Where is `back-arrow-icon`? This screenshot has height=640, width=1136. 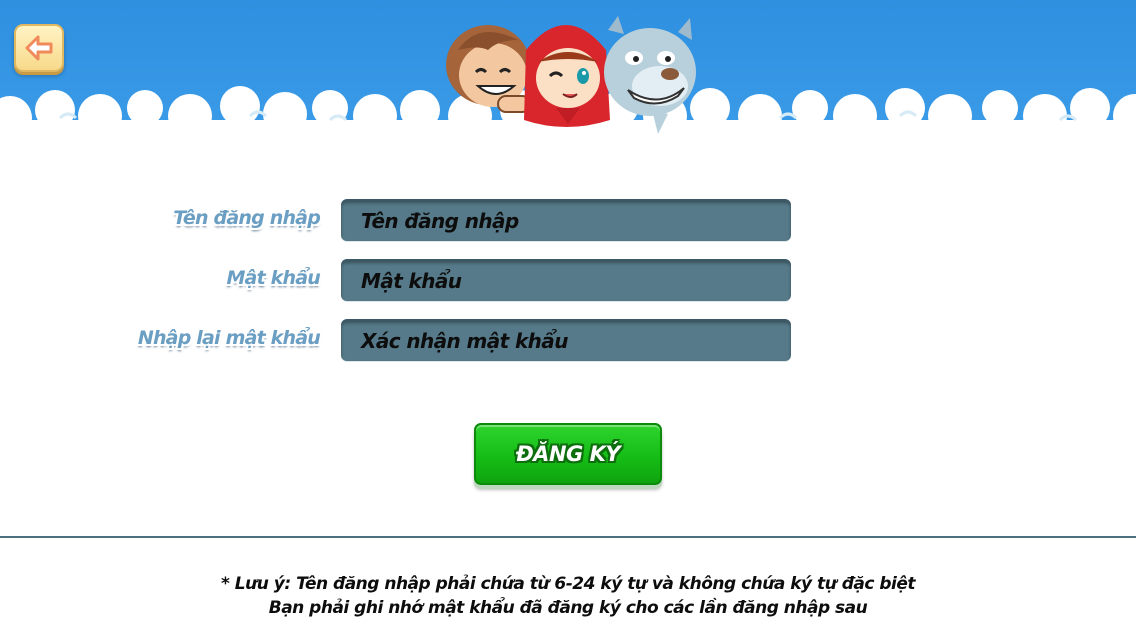 back-arrow-icon is located at coordinates (39, 48).